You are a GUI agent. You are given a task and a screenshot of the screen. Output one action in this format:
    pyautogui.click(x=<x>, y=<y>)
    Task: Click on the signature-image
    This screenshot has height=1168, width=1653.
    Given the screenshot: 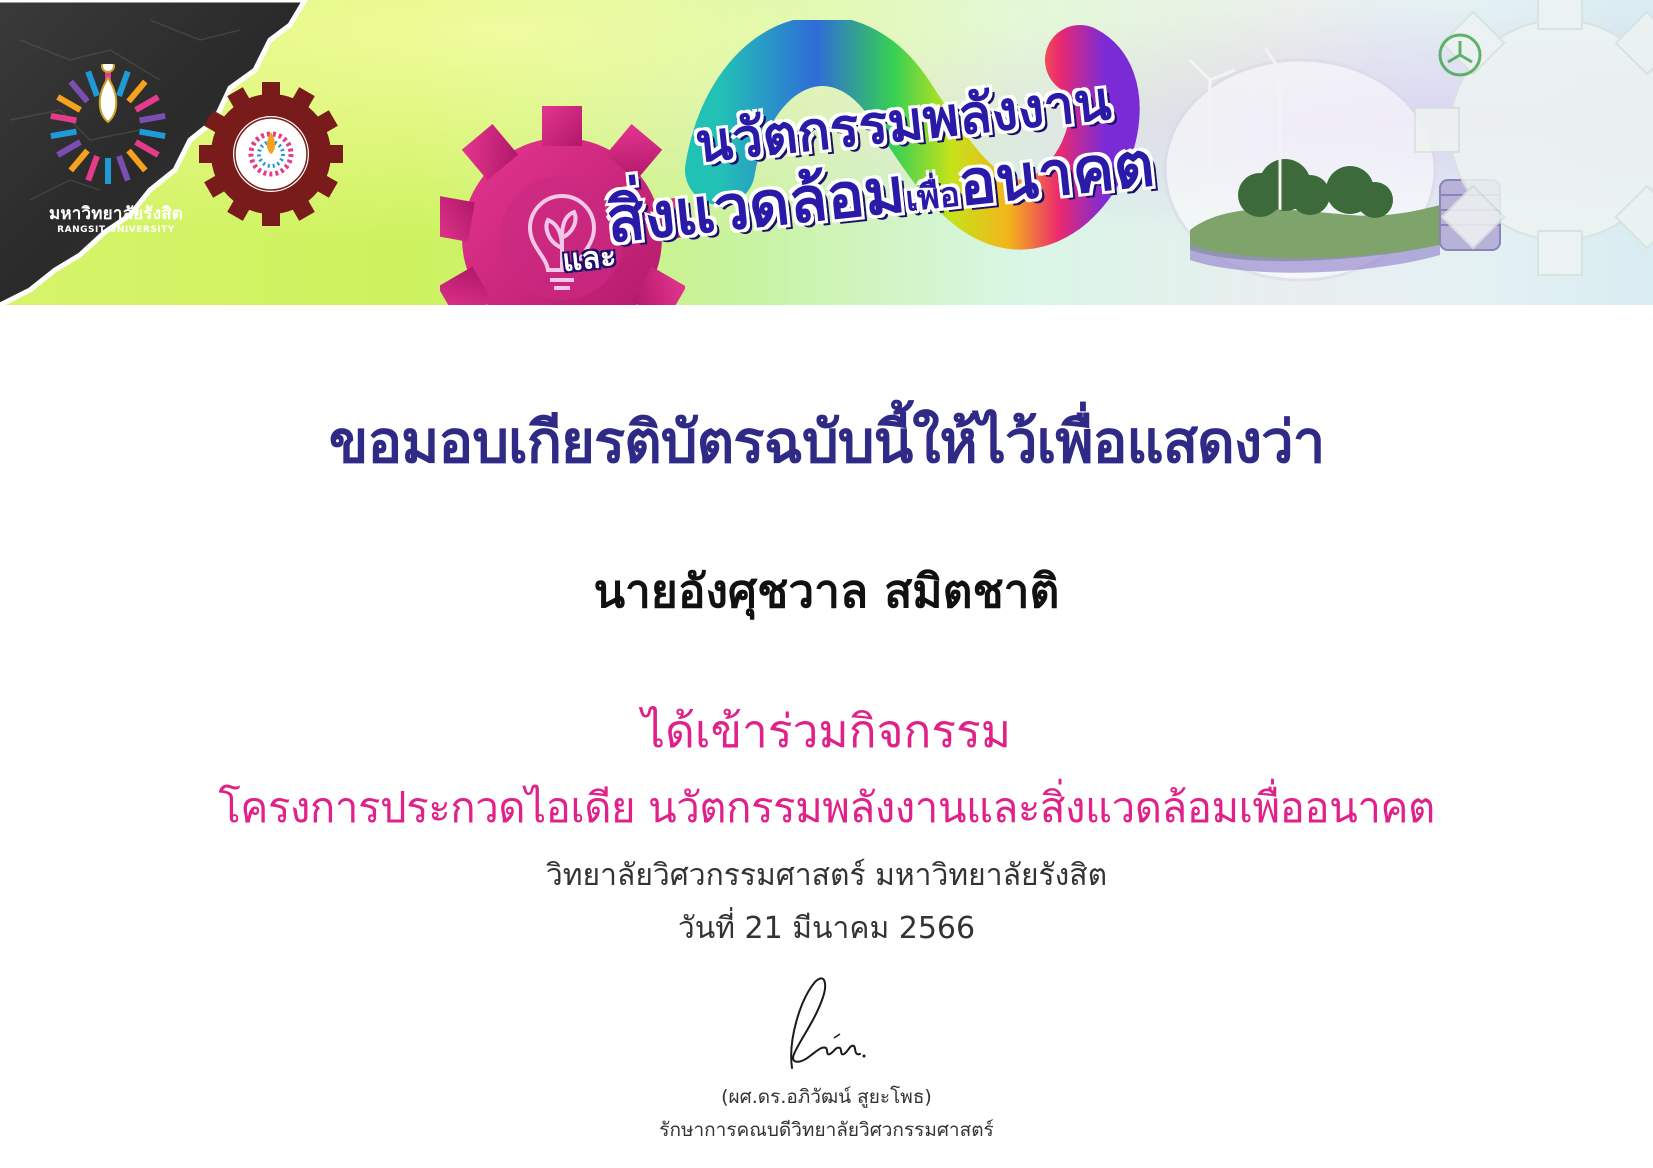 What is the action you would take?
    pyautogui.click(x=828, y=1023)
    